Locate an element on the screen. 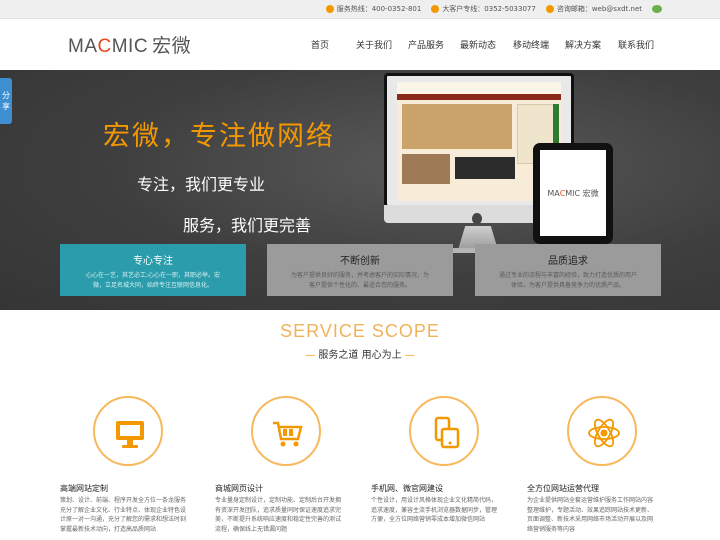  services-subtitle-text: 服务之道 用心为上 is located at coordinates (360, 355).